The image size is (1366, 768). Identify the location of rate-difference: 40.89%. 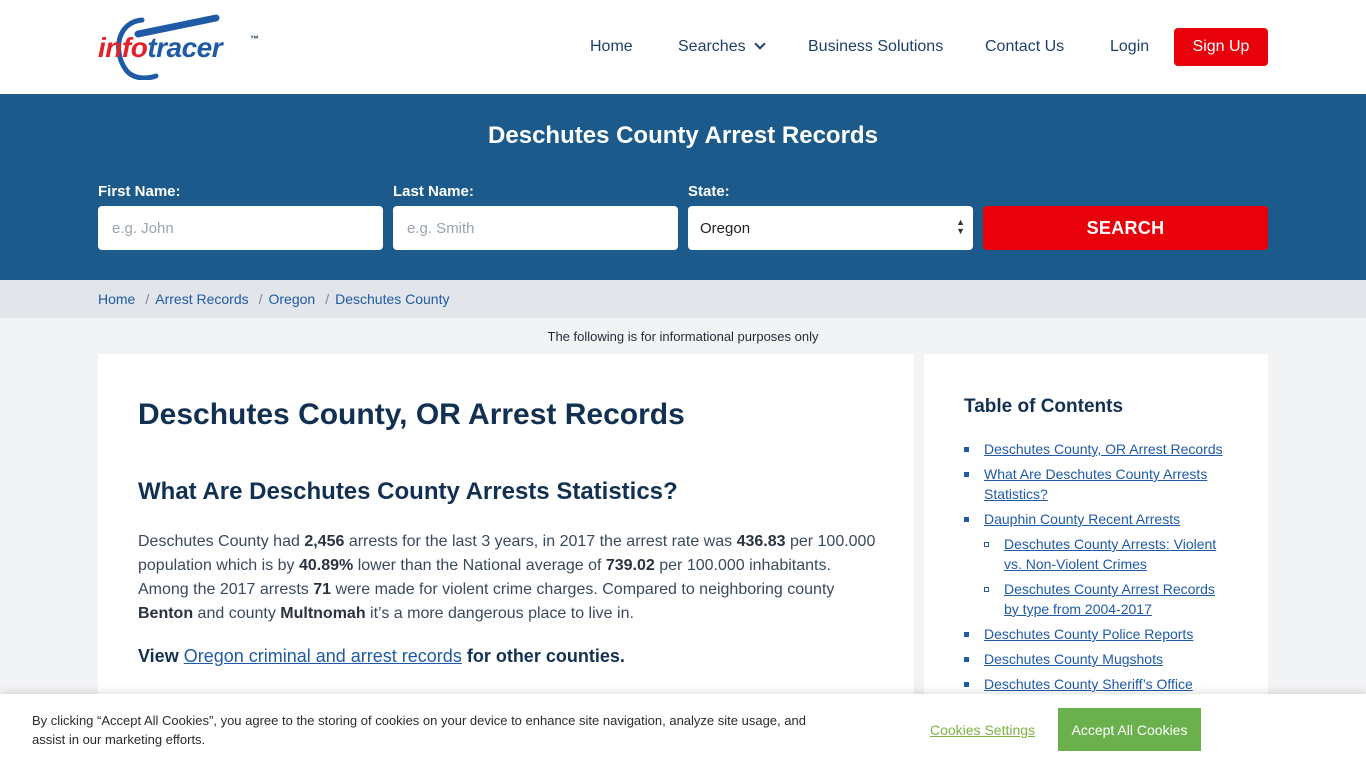
(326, 565).